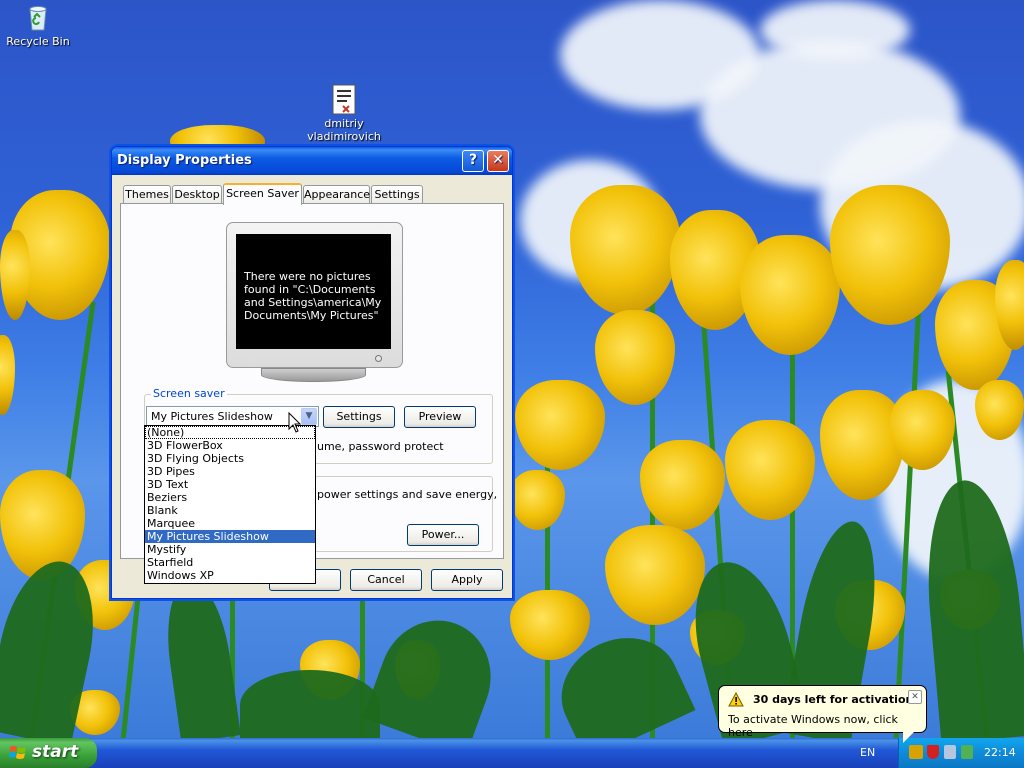  I want to click on balloon-tail, so click(909, 737).